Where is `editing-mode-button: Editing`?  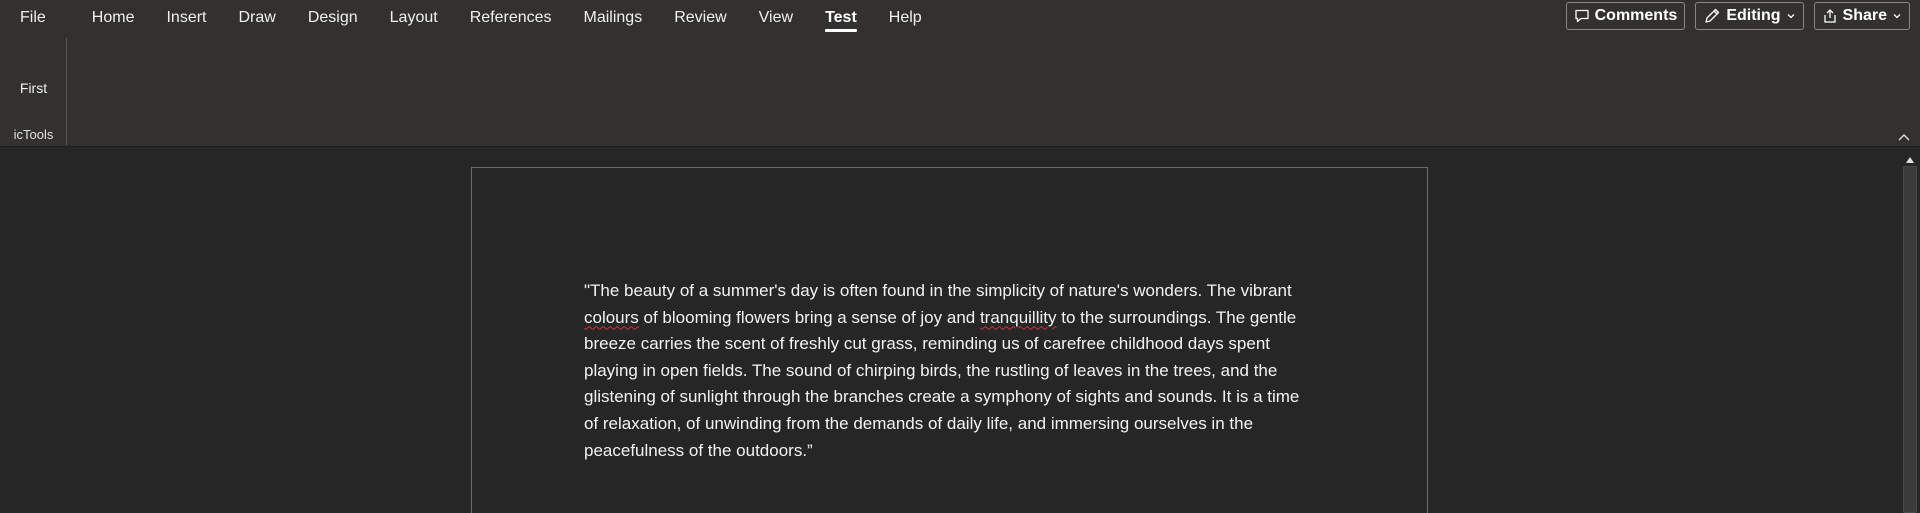 editing-mode-button: Editing is located at coordinates (1749, 16).